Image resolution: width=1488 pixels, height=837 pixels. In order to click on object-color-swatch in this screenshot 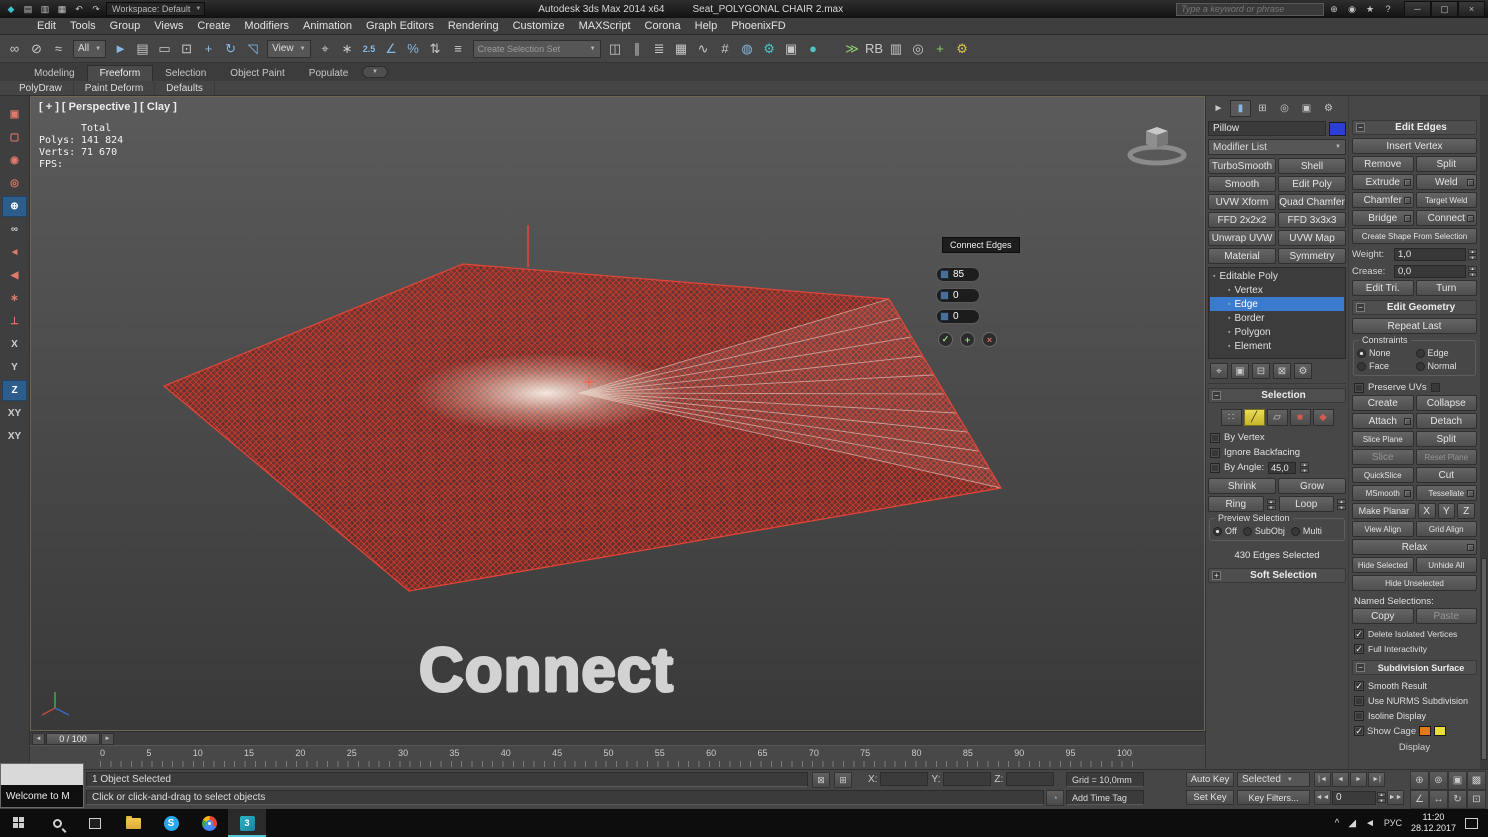, I will do `click(1337, 128)`.